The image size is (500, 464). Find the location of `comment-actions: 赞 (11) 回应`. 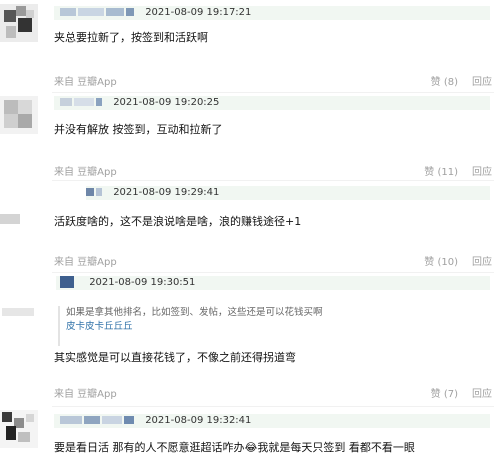

comment-actions: 赞 (11) 回应 is located at coordinates (451, 173).